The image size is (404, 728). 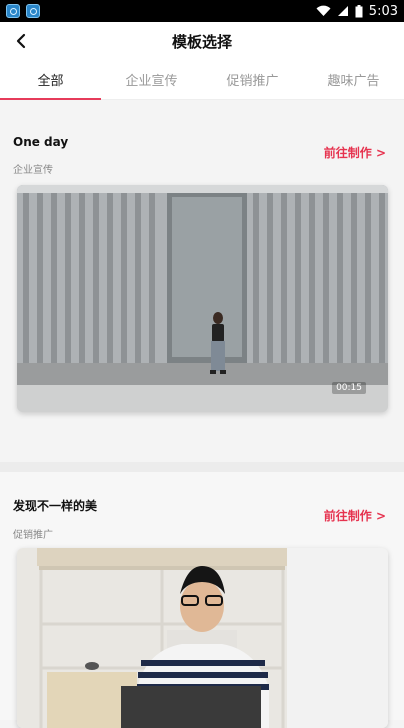 What do you see at coordinates (353, 79) in the screenshot?
I see `tab-fun-ads: 趣味广告` at bounding box center [353, 79].